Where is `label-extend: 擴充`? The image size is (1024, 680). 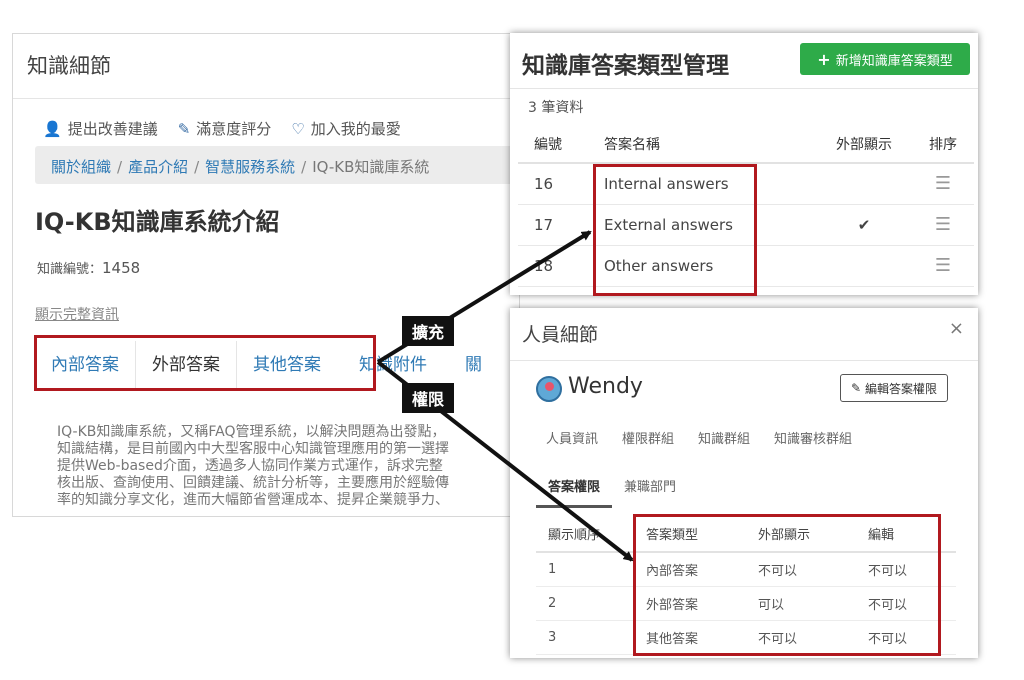 label-extend: 擴充 is located at coordinates (428, 331).